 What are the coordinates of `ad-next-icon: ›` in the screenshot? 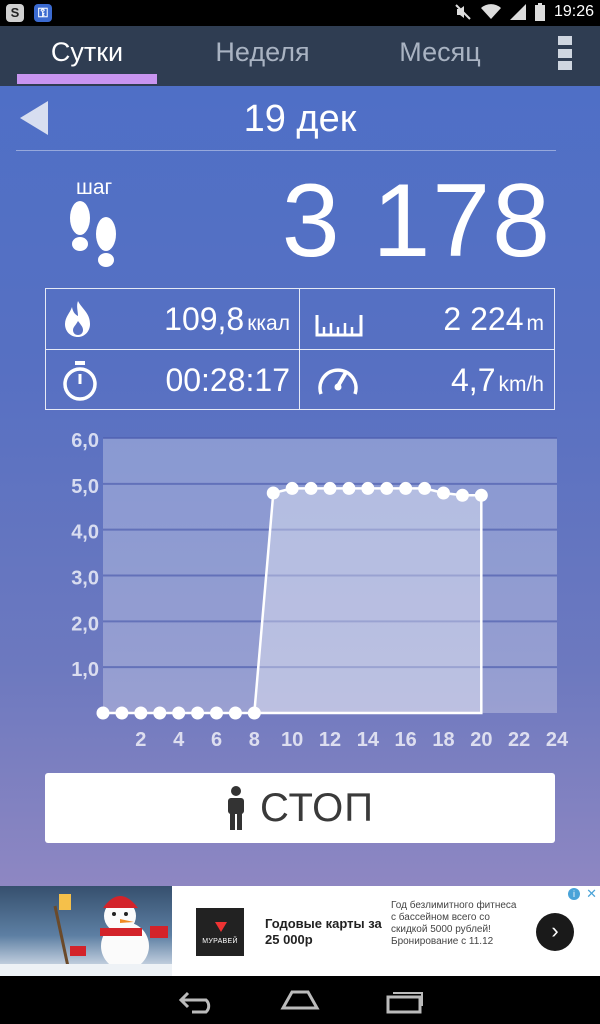 It's located at (555, 932).